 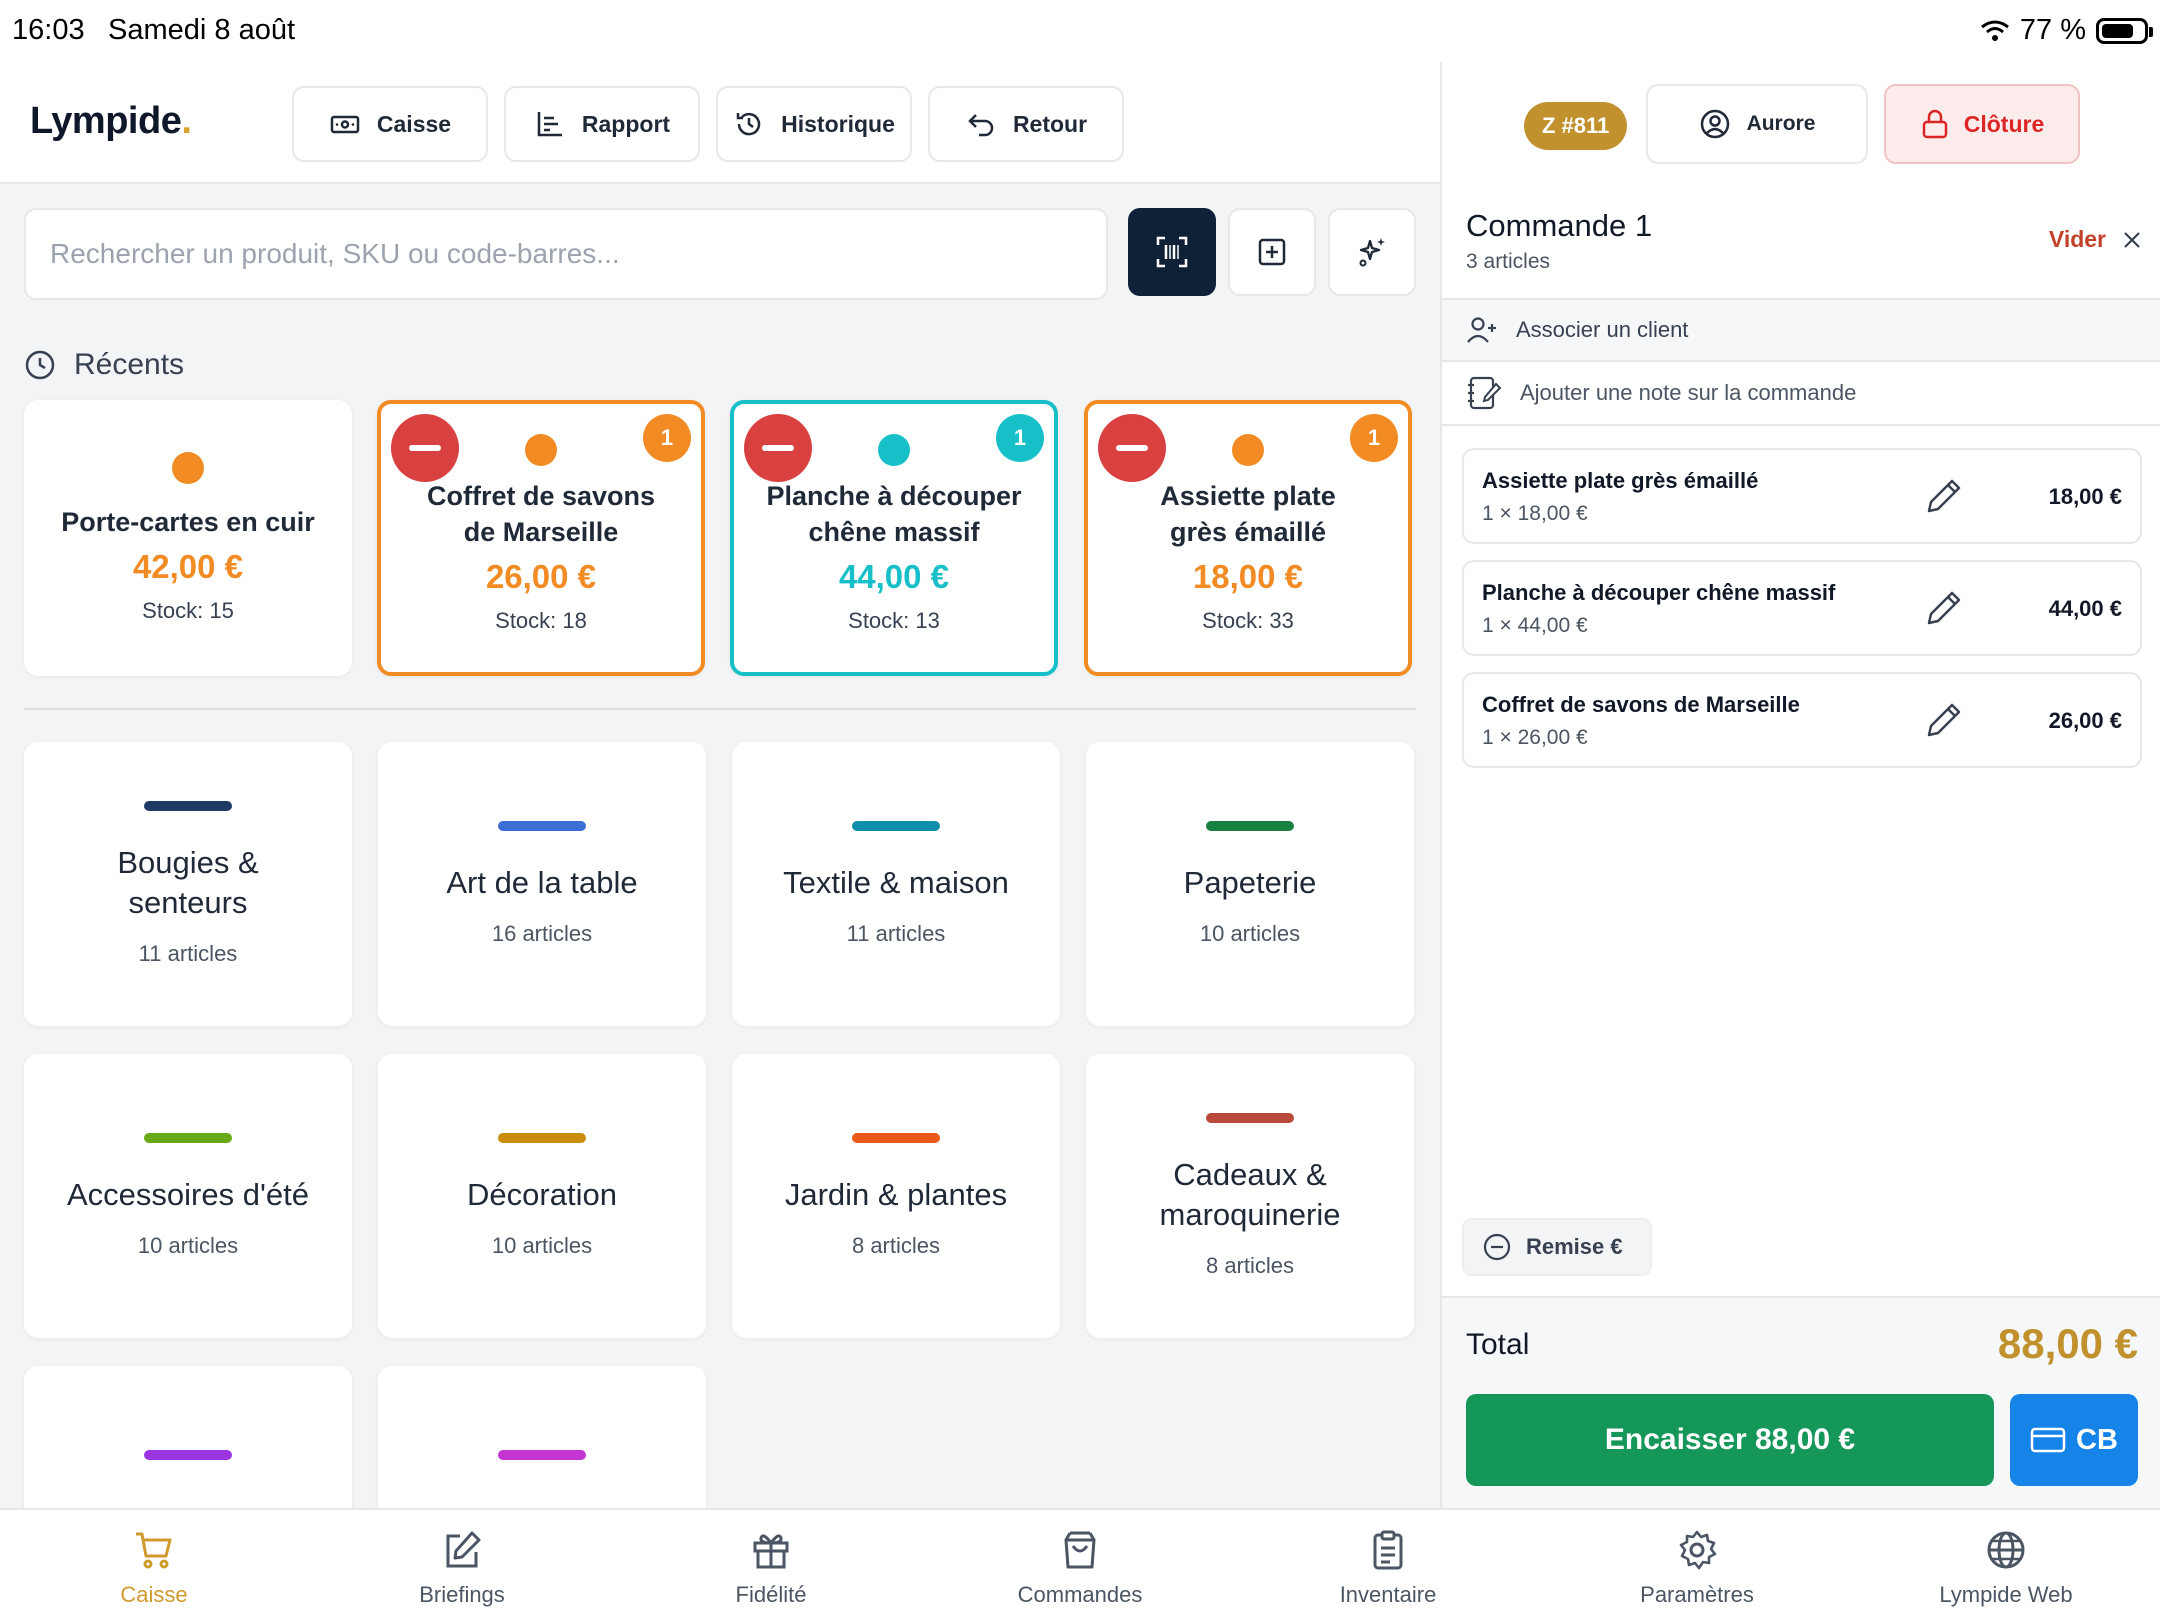 I want to click on gift-icon, so click(x=771, y=1550).